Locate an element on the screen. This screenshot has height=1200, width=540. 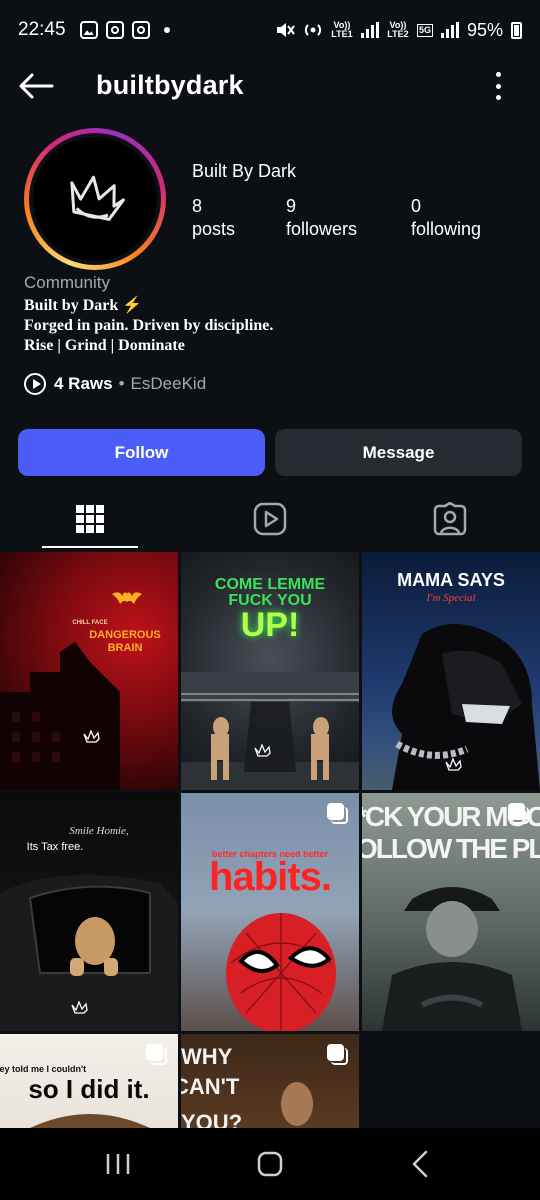
grid-icon is located at coordinates (90, 519).